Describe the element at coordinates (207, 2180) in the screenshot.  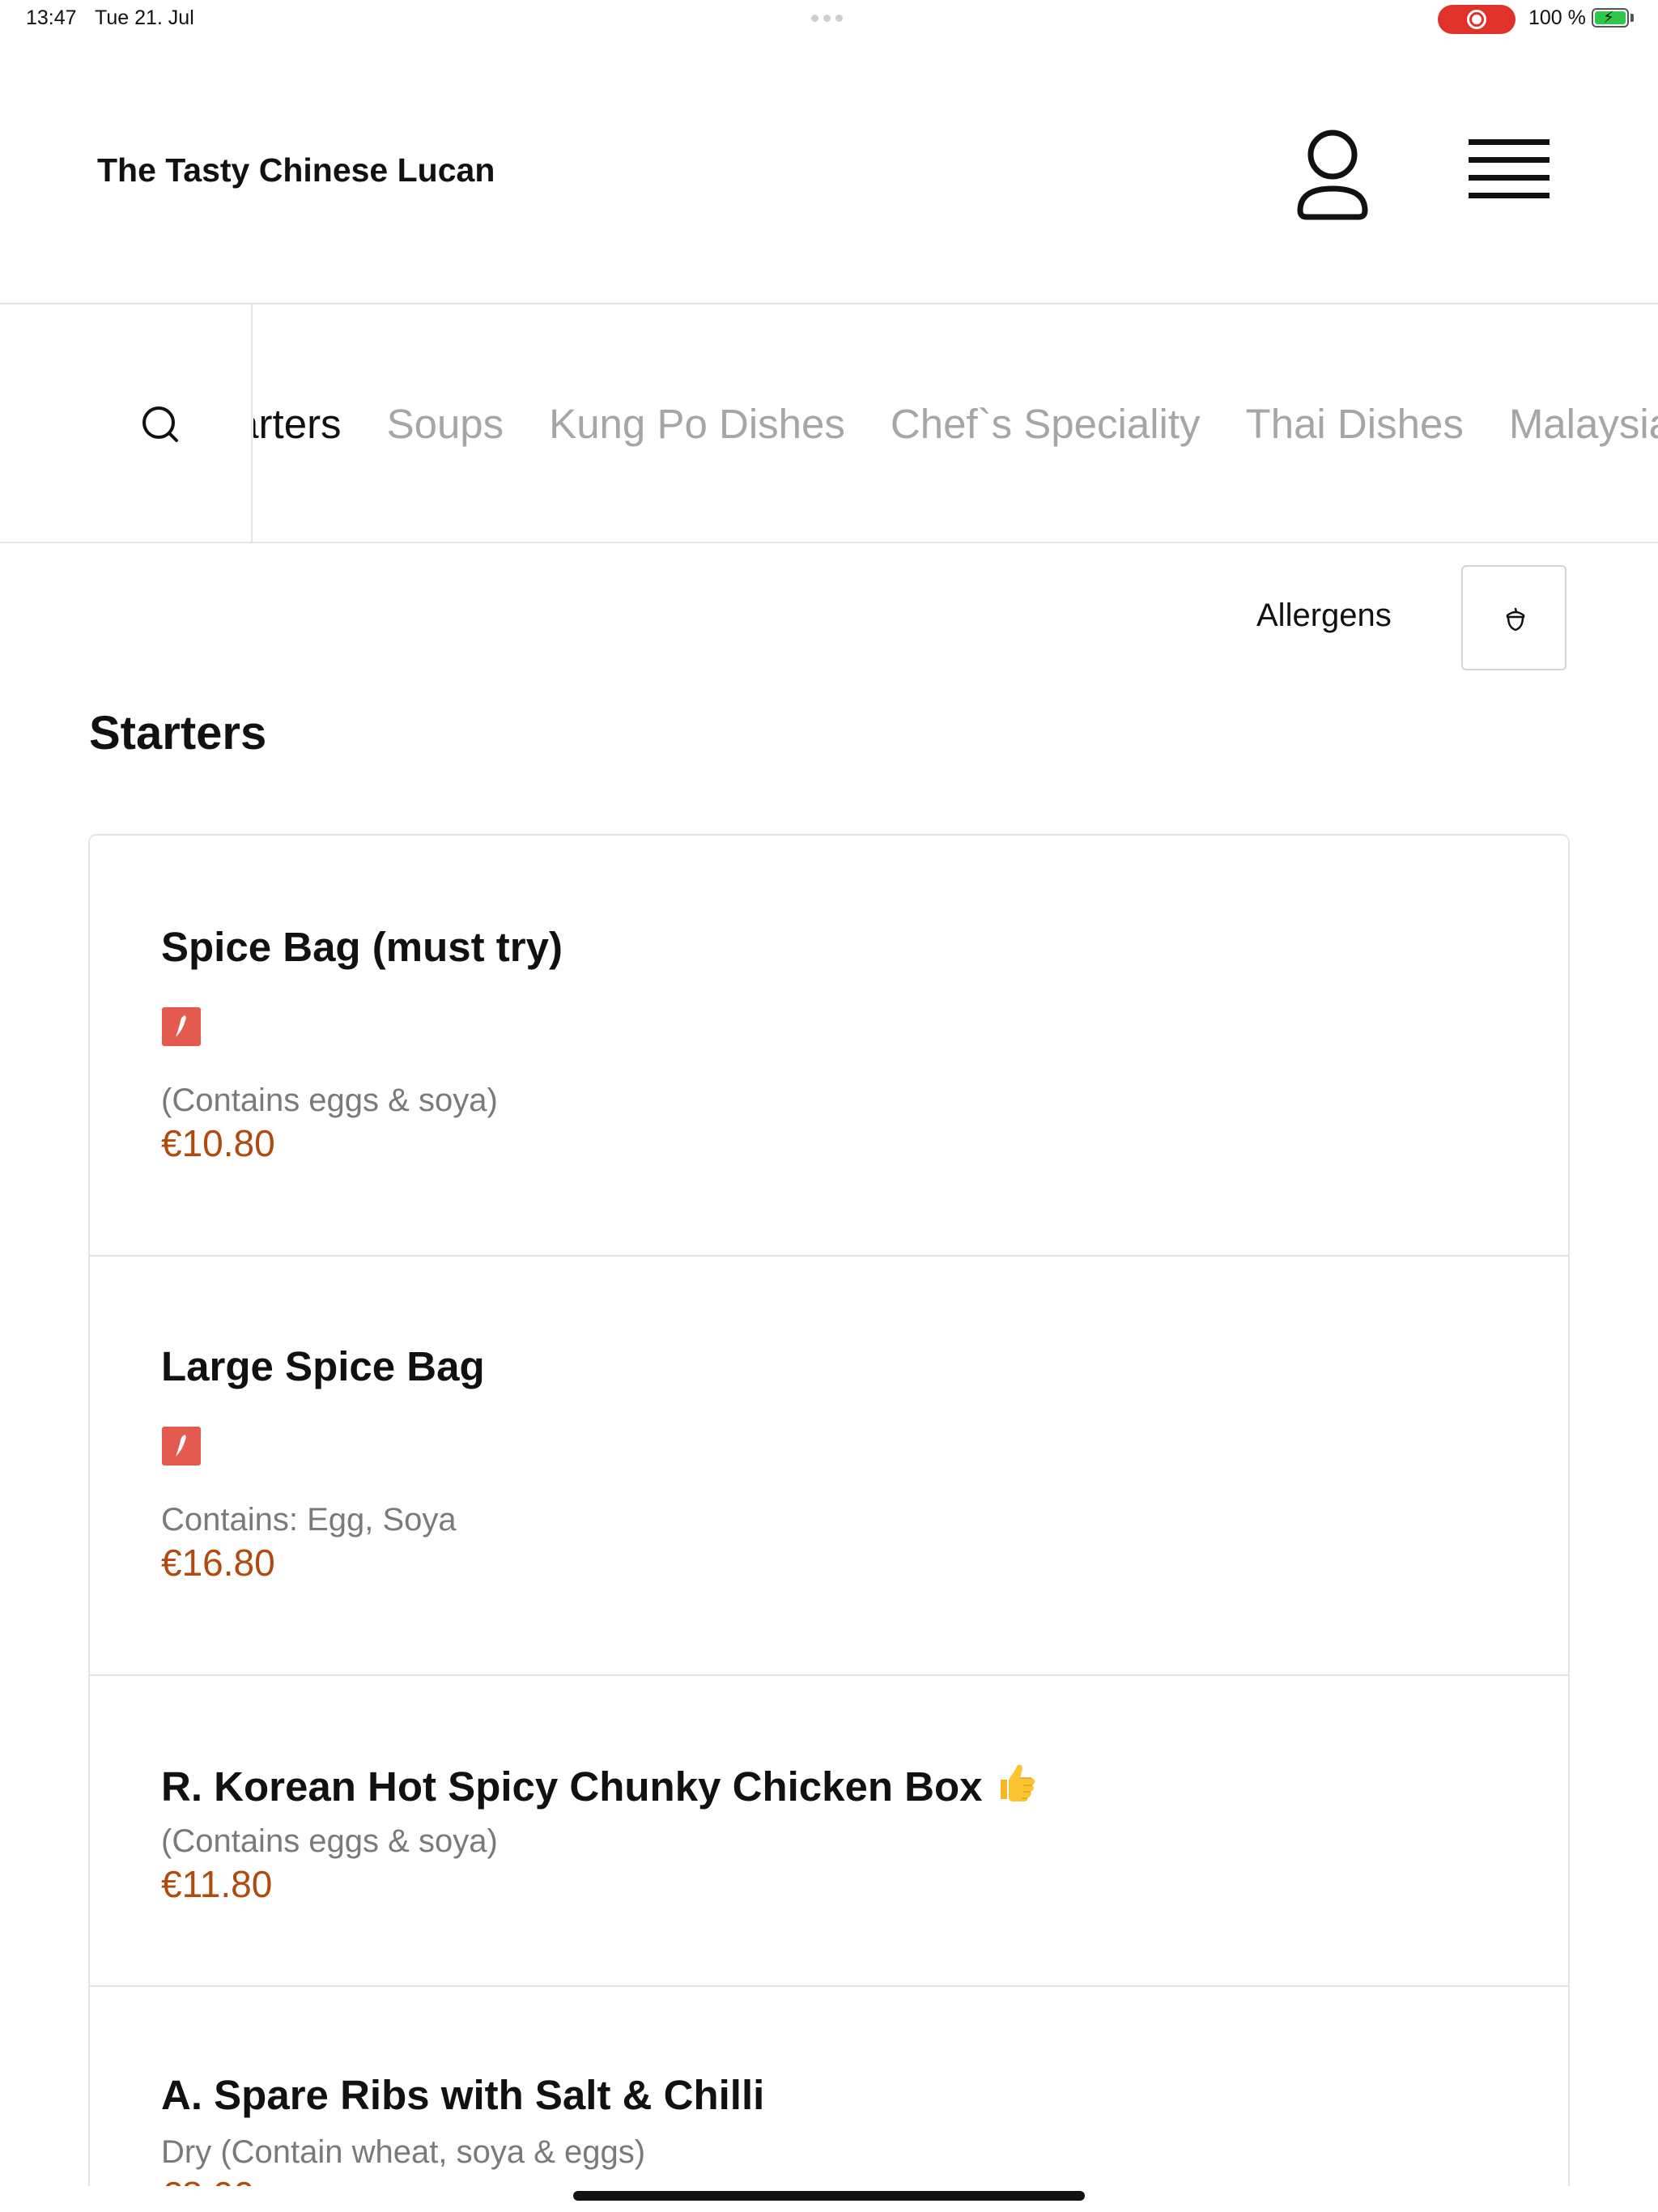
I see `item-price: €8.00` at that location.